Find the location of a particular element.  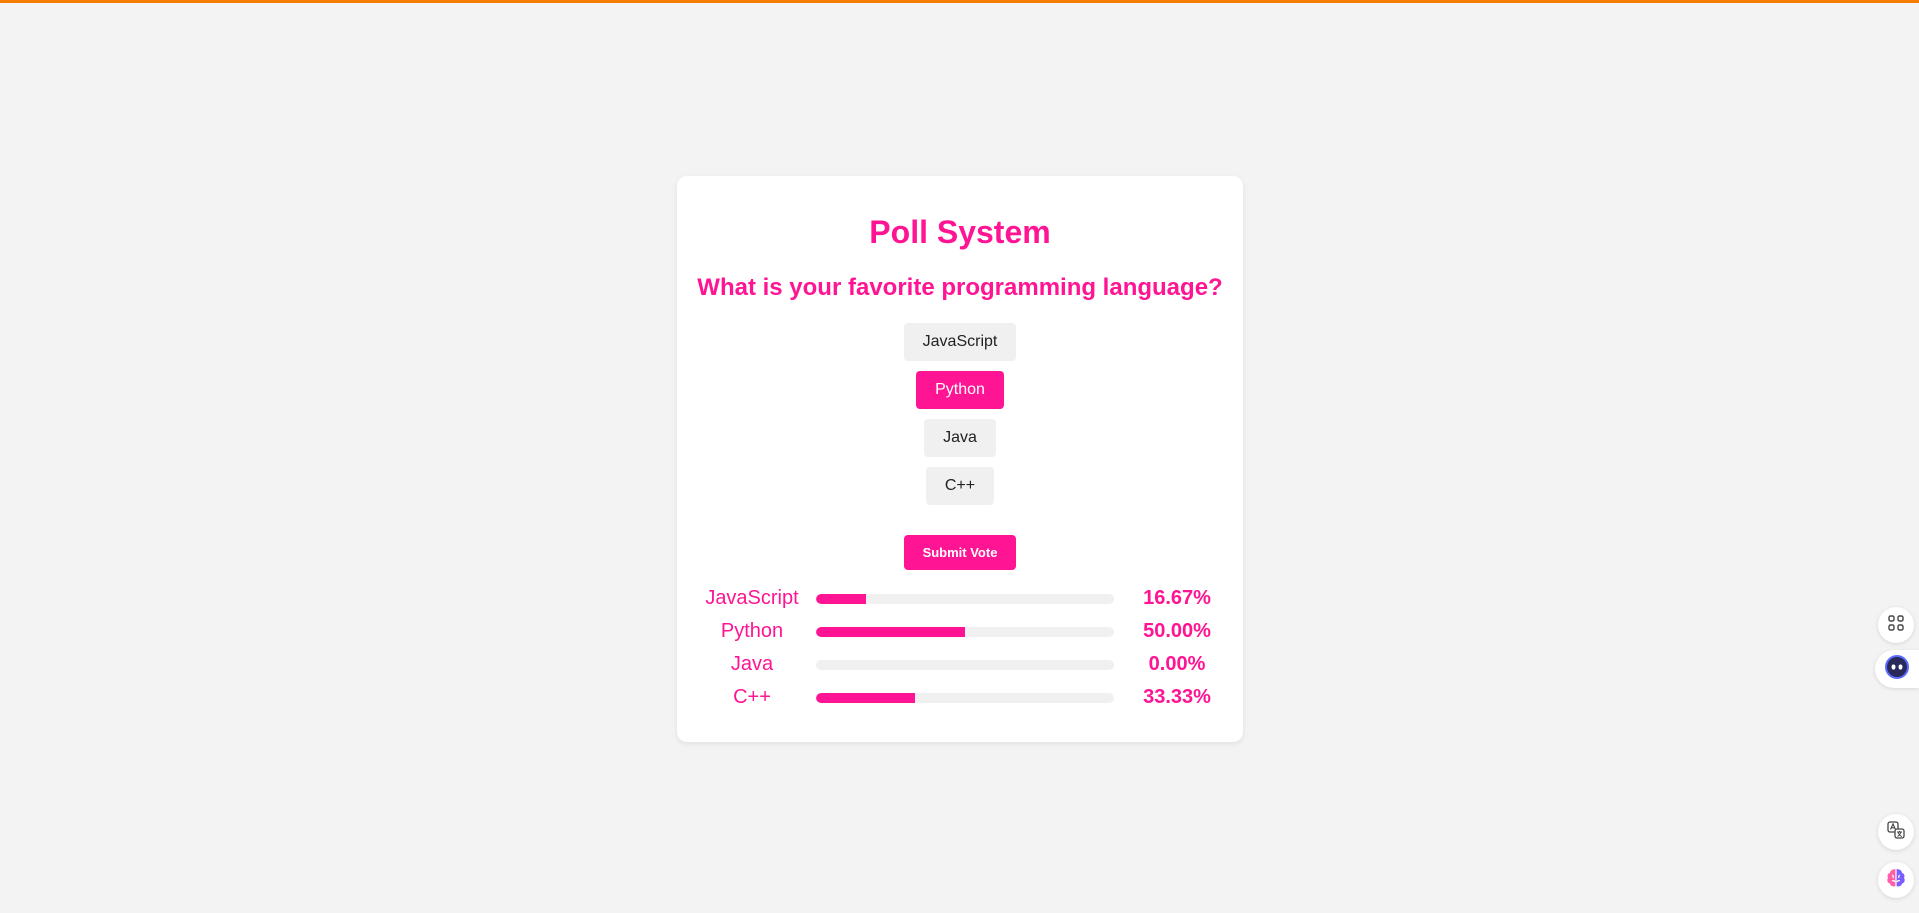

result-label: JavaScript is located at coordinates (752, 598).